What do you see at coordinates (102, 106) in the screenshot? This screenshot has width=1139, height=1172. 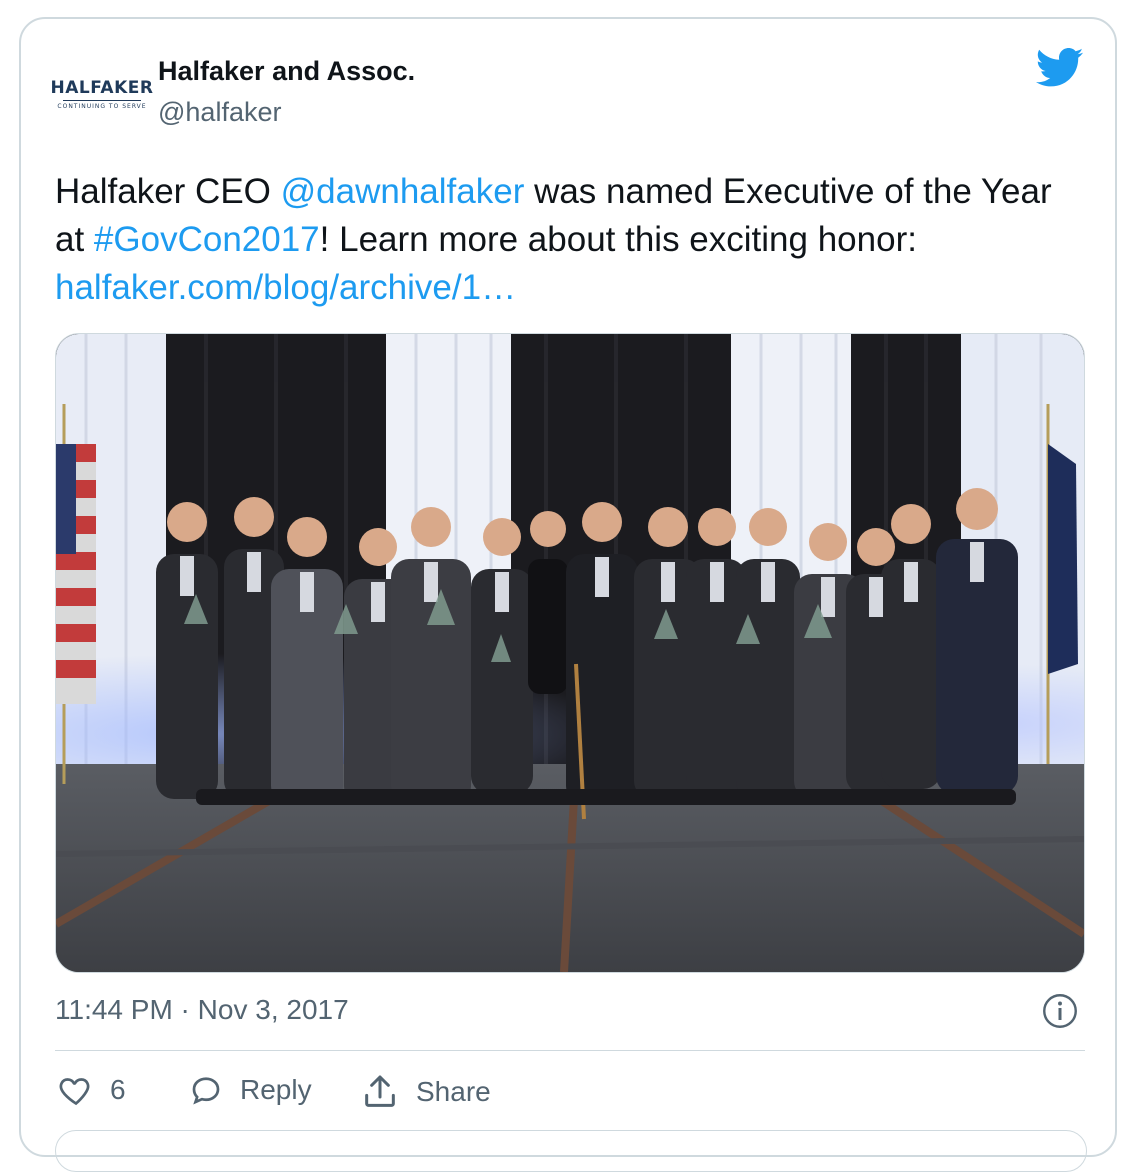 I see `avatar-logo-tagline: CONTINUING TO SERVE` at bounding box center [102, 106].